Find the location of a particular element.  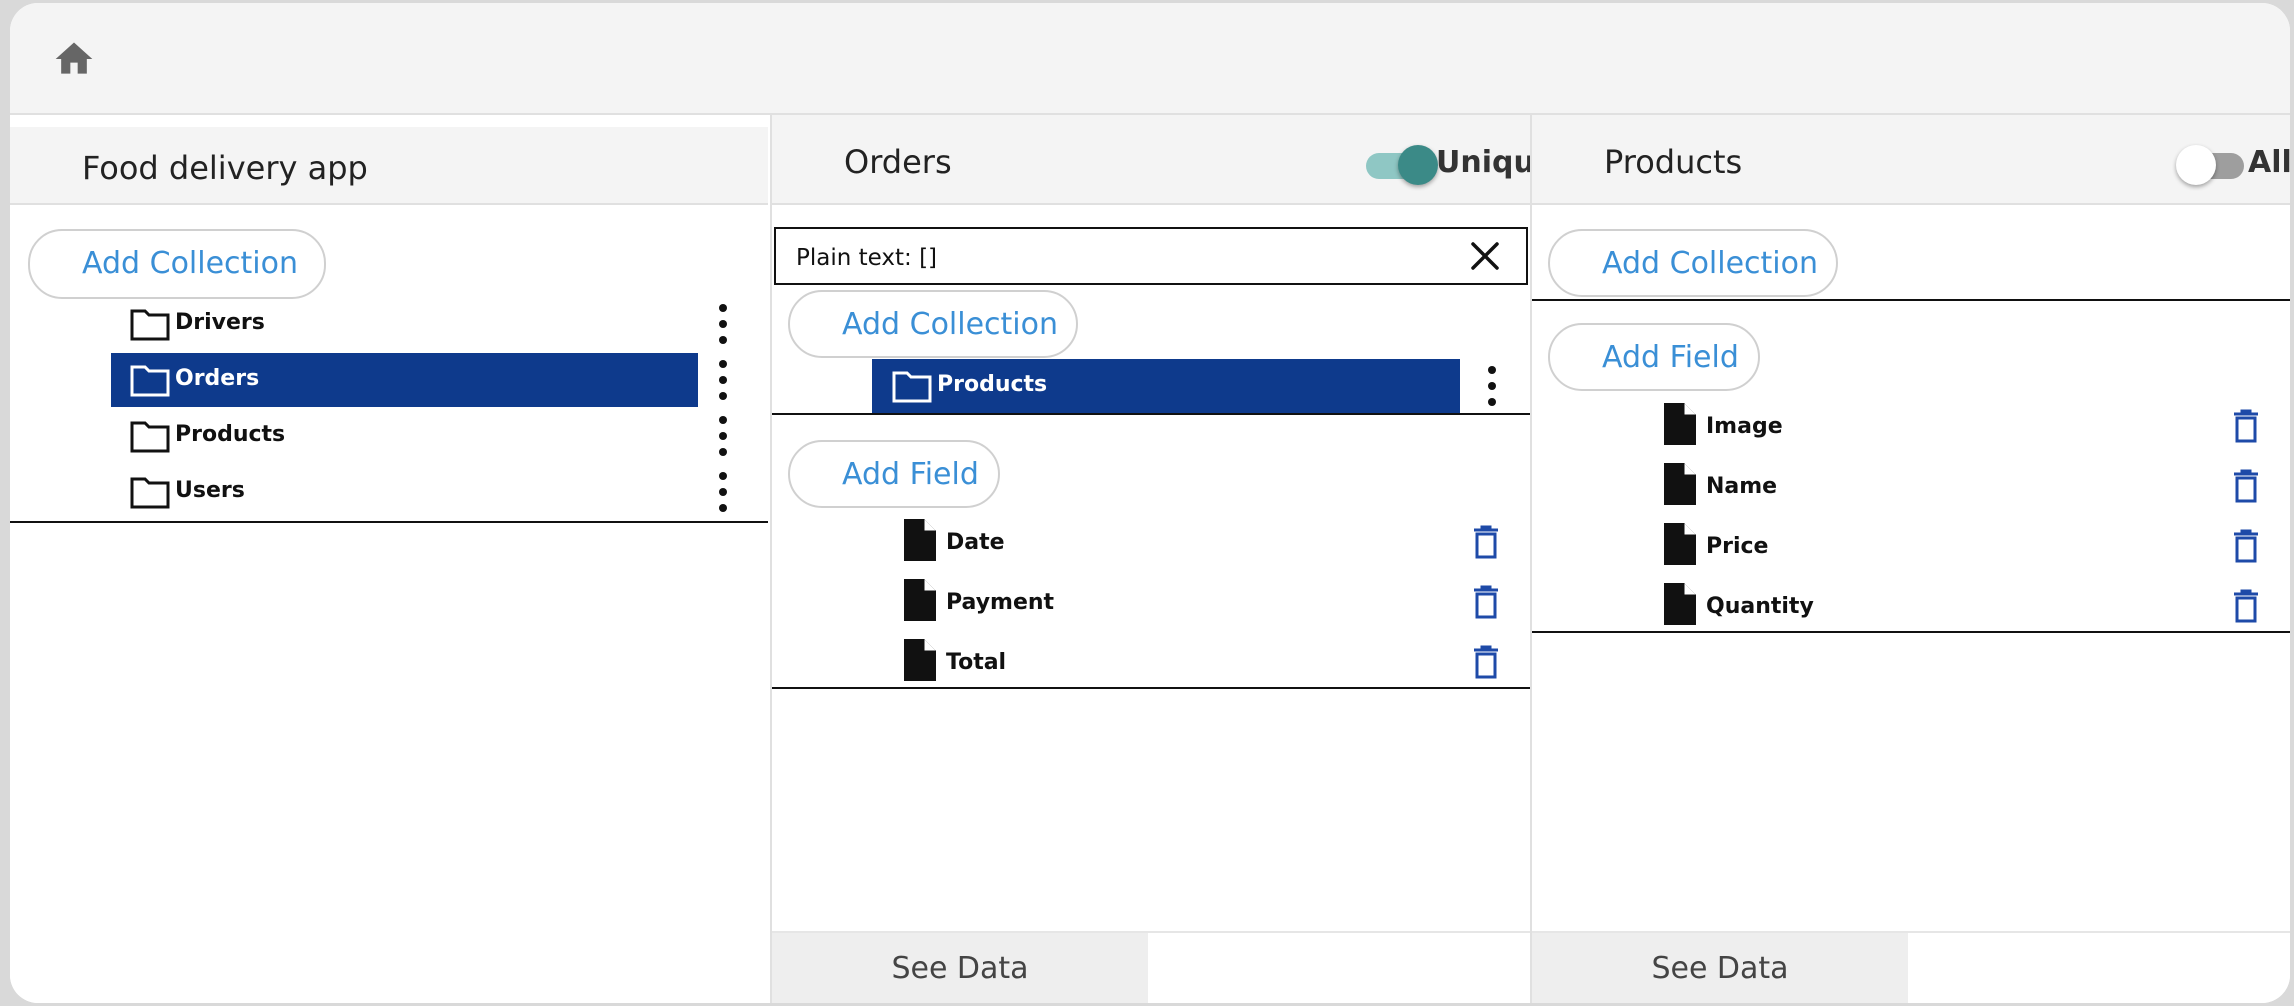

collection-label: Drivers is located at coordinates (220, 322).